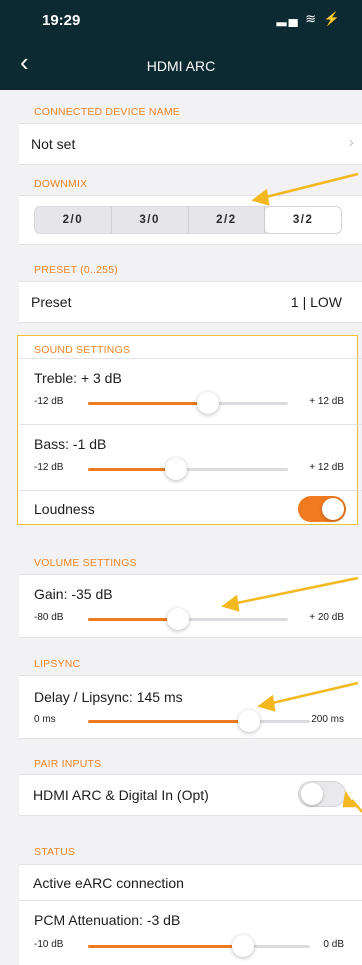 The height and width of the screenshot is (965, 362). I want to click on arrow-lipsync, so click(313, 693).